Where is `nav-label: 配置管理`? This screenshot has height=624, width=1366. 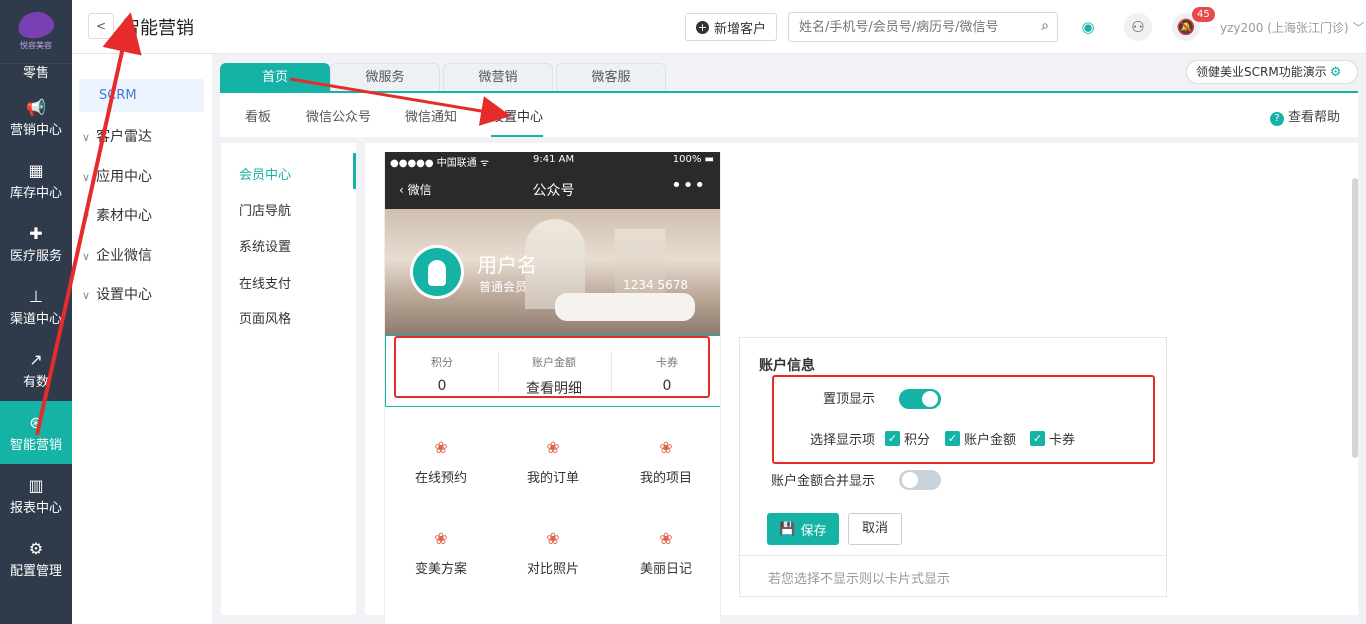
nav-label: 配置管理 is located at coordinates (35, 571).